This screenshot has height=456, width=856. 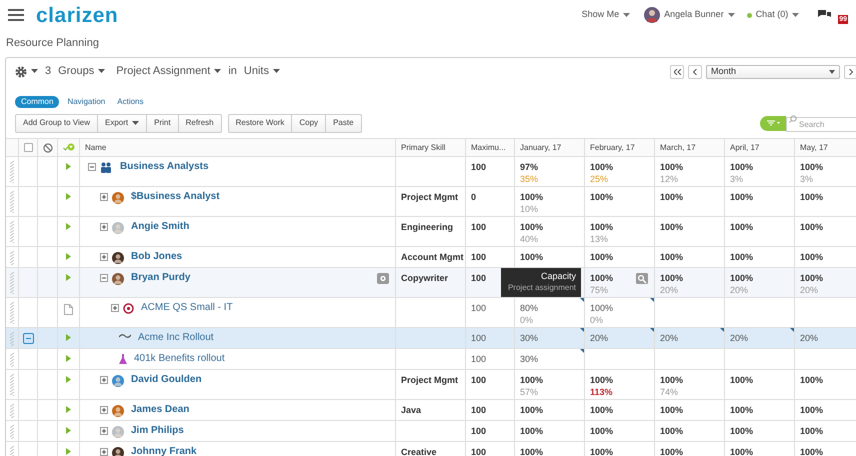 I want to click on toolbar-button: Paste, so click(x=343, y=123).